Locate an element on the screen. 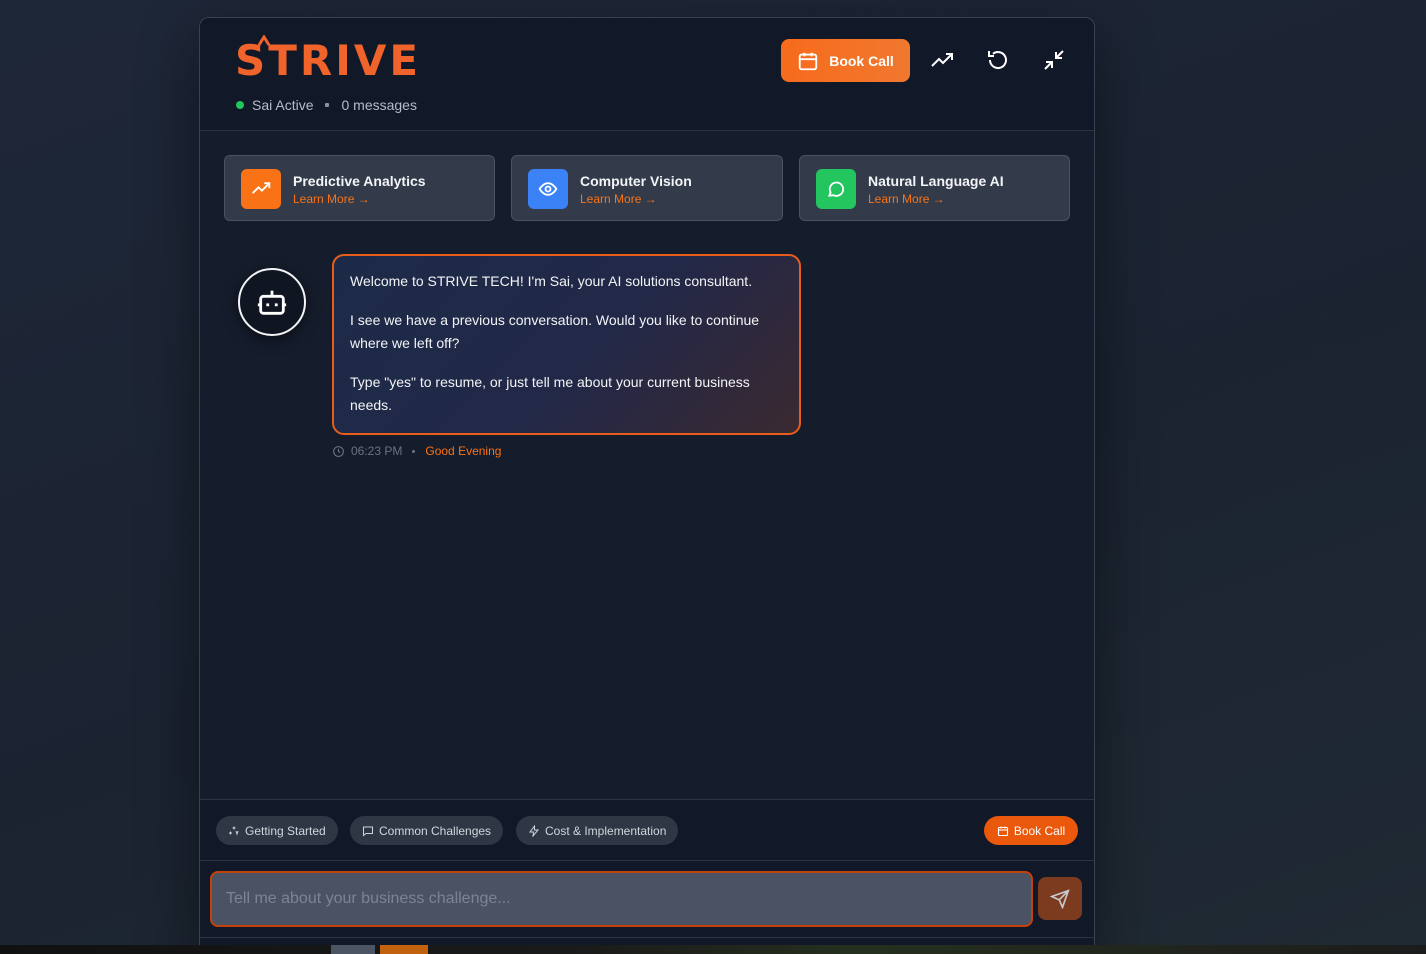 The image size is (1426, 954). chip-label: Common Challenges is located at coordinates (435, 830).